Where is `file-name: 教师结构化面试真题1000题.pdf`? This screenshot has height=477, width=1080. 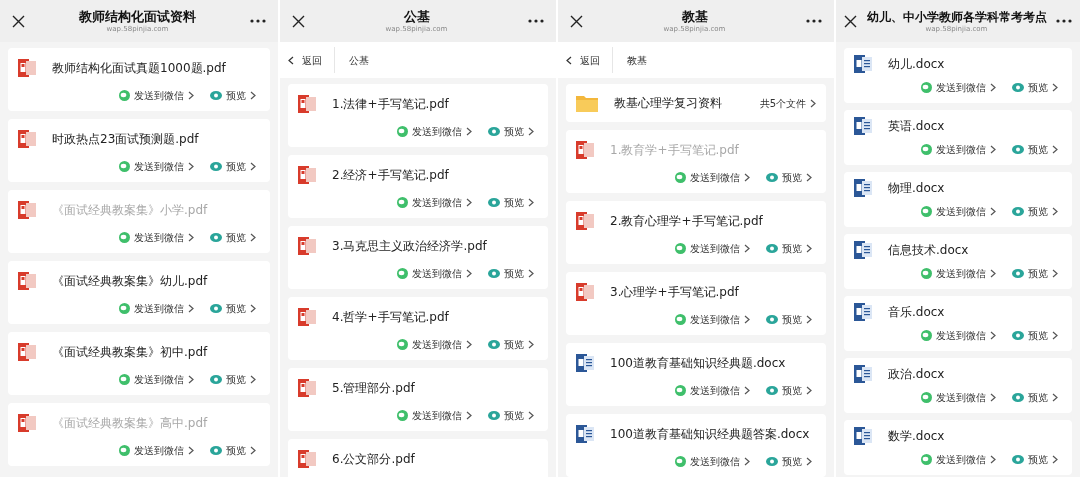
file-name: 教师结构化面试真题1000题.pdf is located at coordinates (139, 68).